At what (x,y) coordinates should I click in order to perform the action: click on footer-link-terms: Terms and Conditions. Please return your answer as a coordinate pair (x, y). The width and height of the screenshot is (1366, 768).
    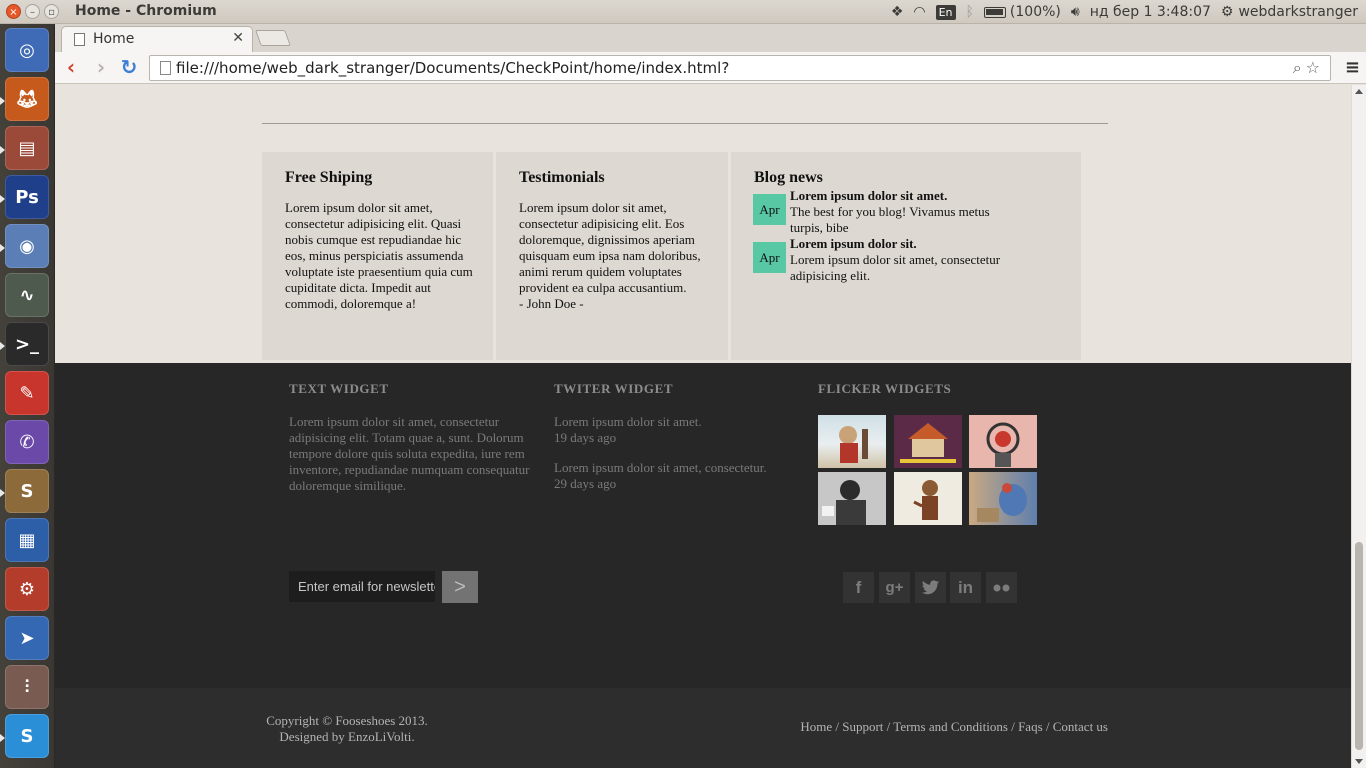
    Looking at the image, I should click on (950, 726).